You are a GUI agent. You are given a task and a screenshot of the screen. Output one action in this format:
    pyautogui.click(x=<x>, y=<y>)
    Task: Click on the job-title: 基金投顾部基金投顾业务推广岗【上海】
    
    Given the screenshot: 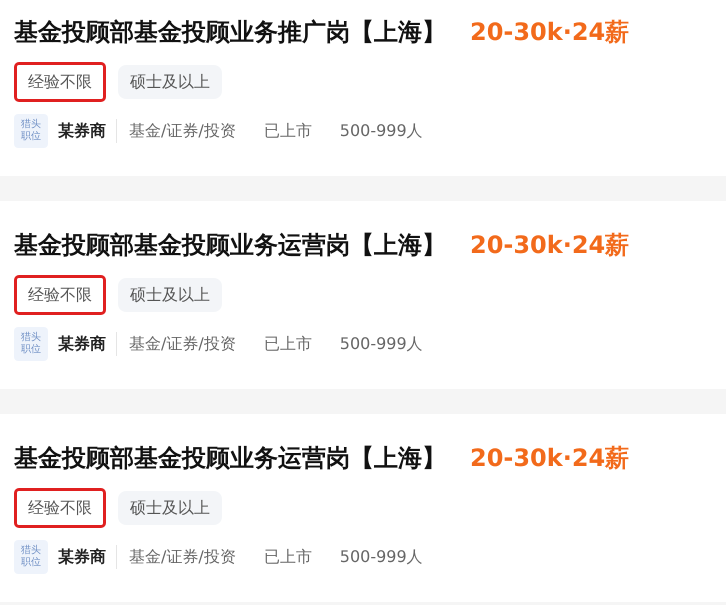 What is the action you would take?
    pyautogui.click(x=230, y=32)
    